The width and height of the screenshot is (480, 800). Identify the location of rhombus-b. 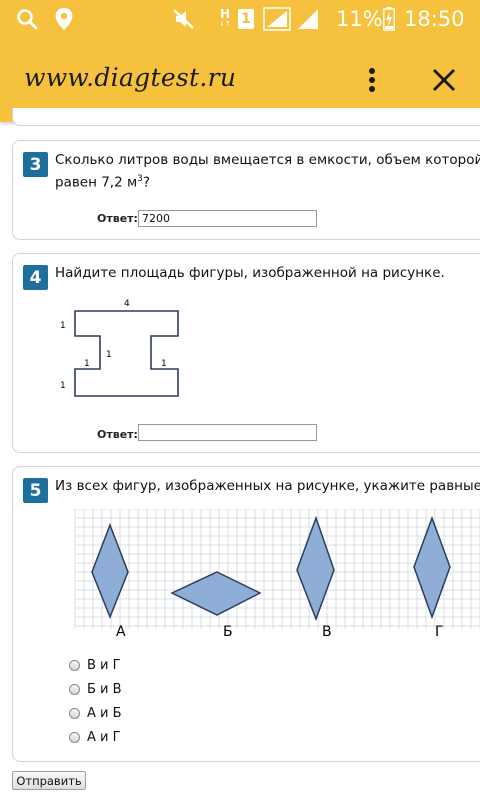
(216, 593).